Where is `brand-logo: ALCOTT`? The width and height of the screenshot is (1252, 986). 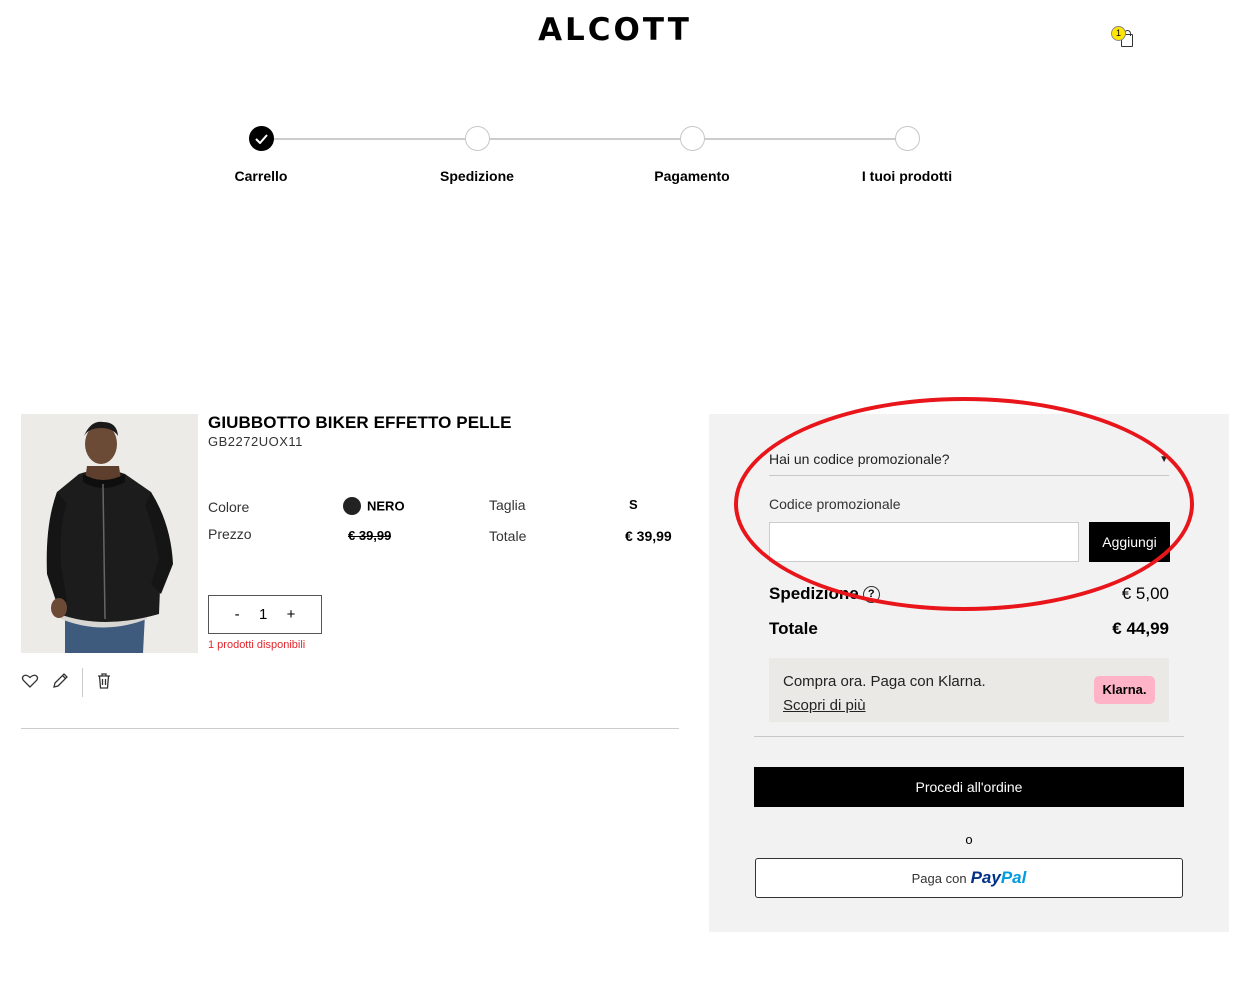
brand-logo: ALCOTT is located at coordinates (615, 30).